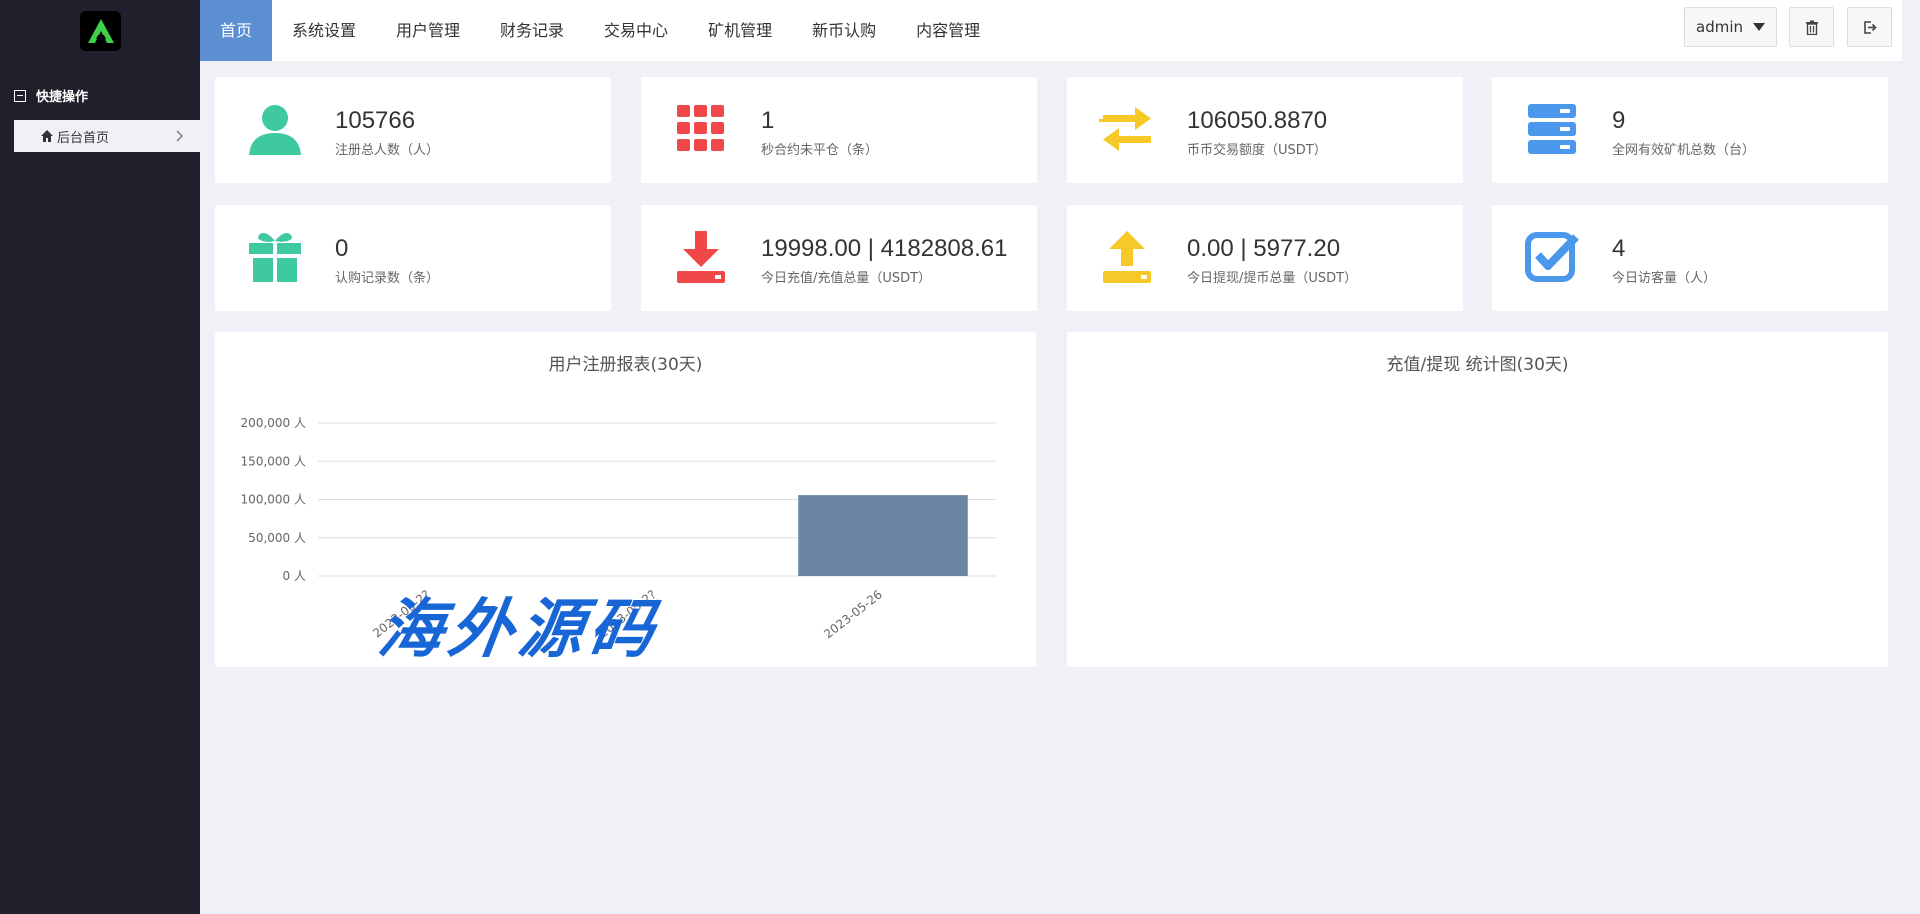  Describe the element at coordinates (740, 30) in the screenshot. I see `nav-miner-management: 矿机管理` at that location.